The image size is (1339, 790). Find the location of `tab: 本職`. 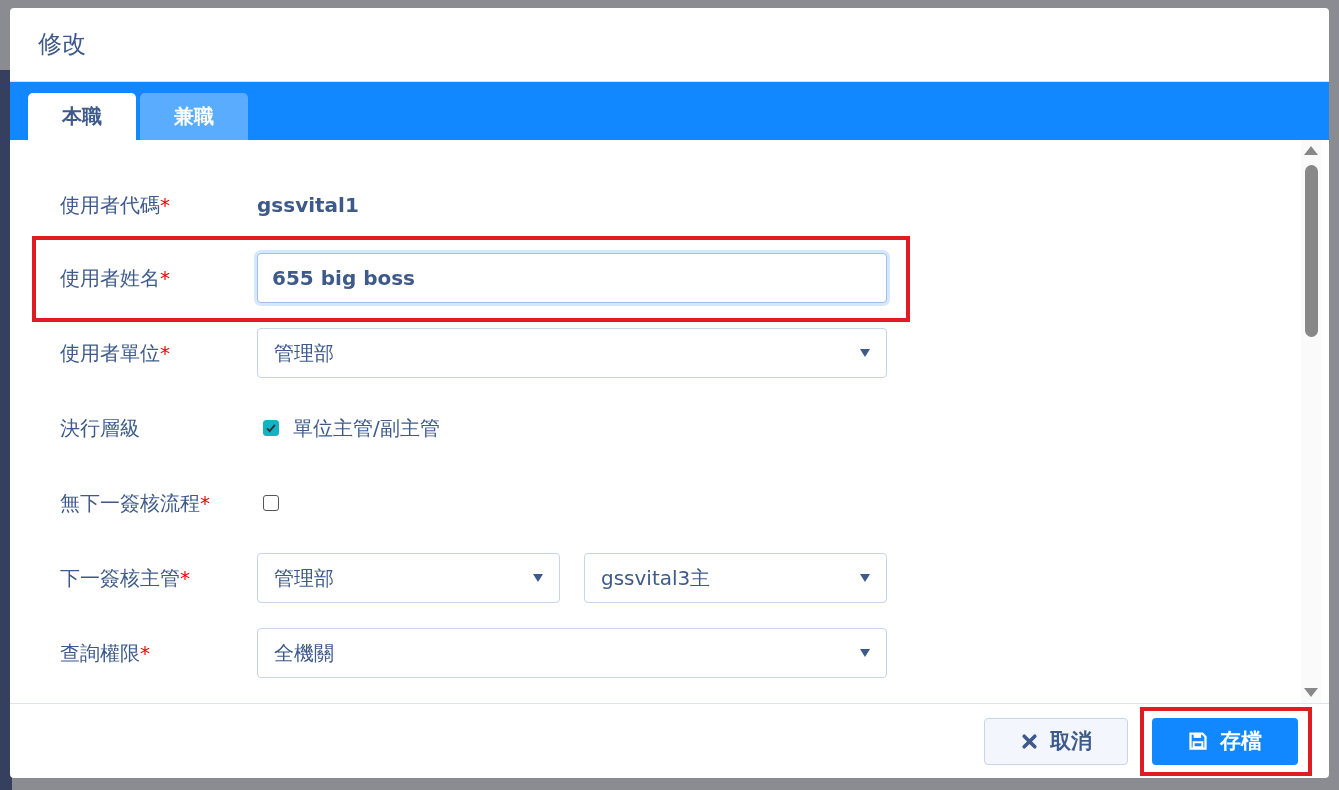

tab: 本職 is located at coordinates (82, 117).